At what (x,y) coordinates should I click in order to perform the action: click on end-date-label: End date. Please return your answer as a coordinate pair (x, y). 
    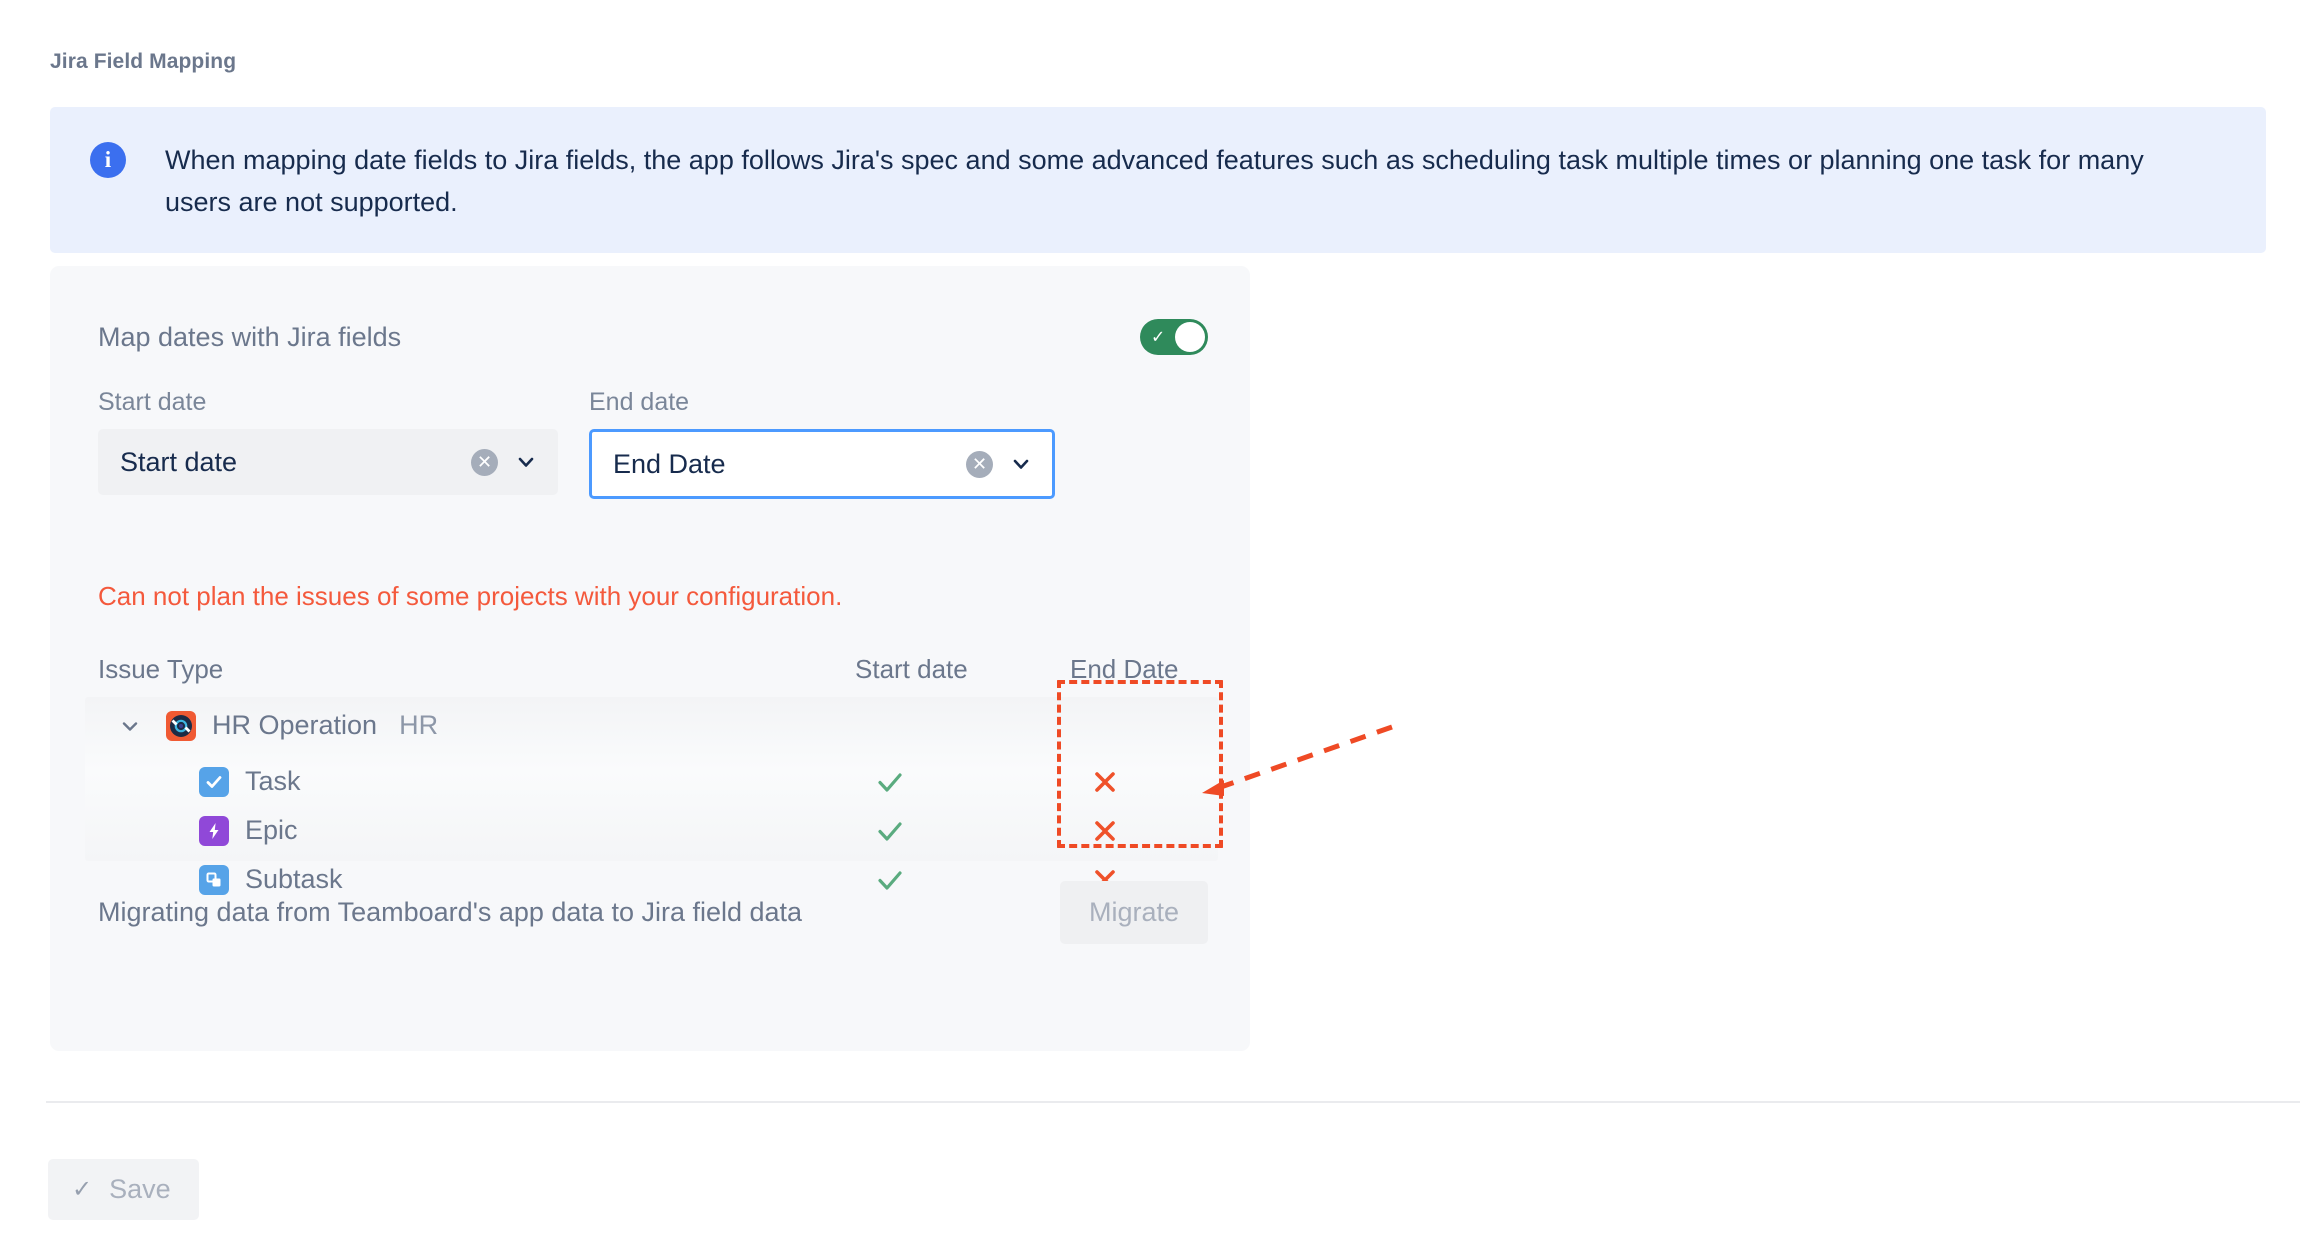
    Looking at the image, I should click on (639, 402).